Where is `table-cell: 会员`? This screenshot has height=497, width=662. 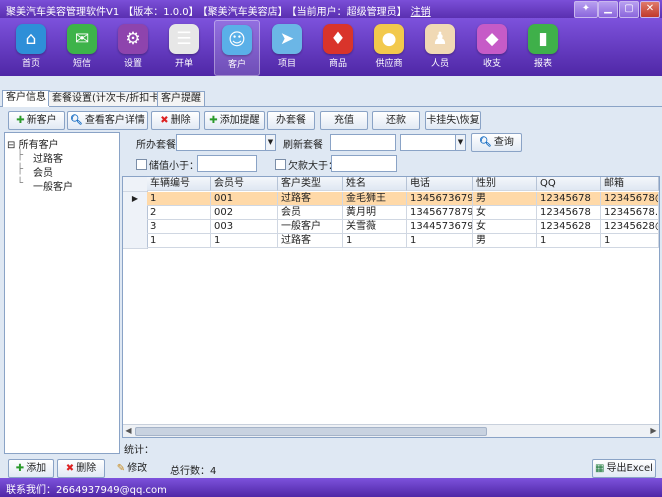
table-cell: 会员 is located at coordinates (310, 213).